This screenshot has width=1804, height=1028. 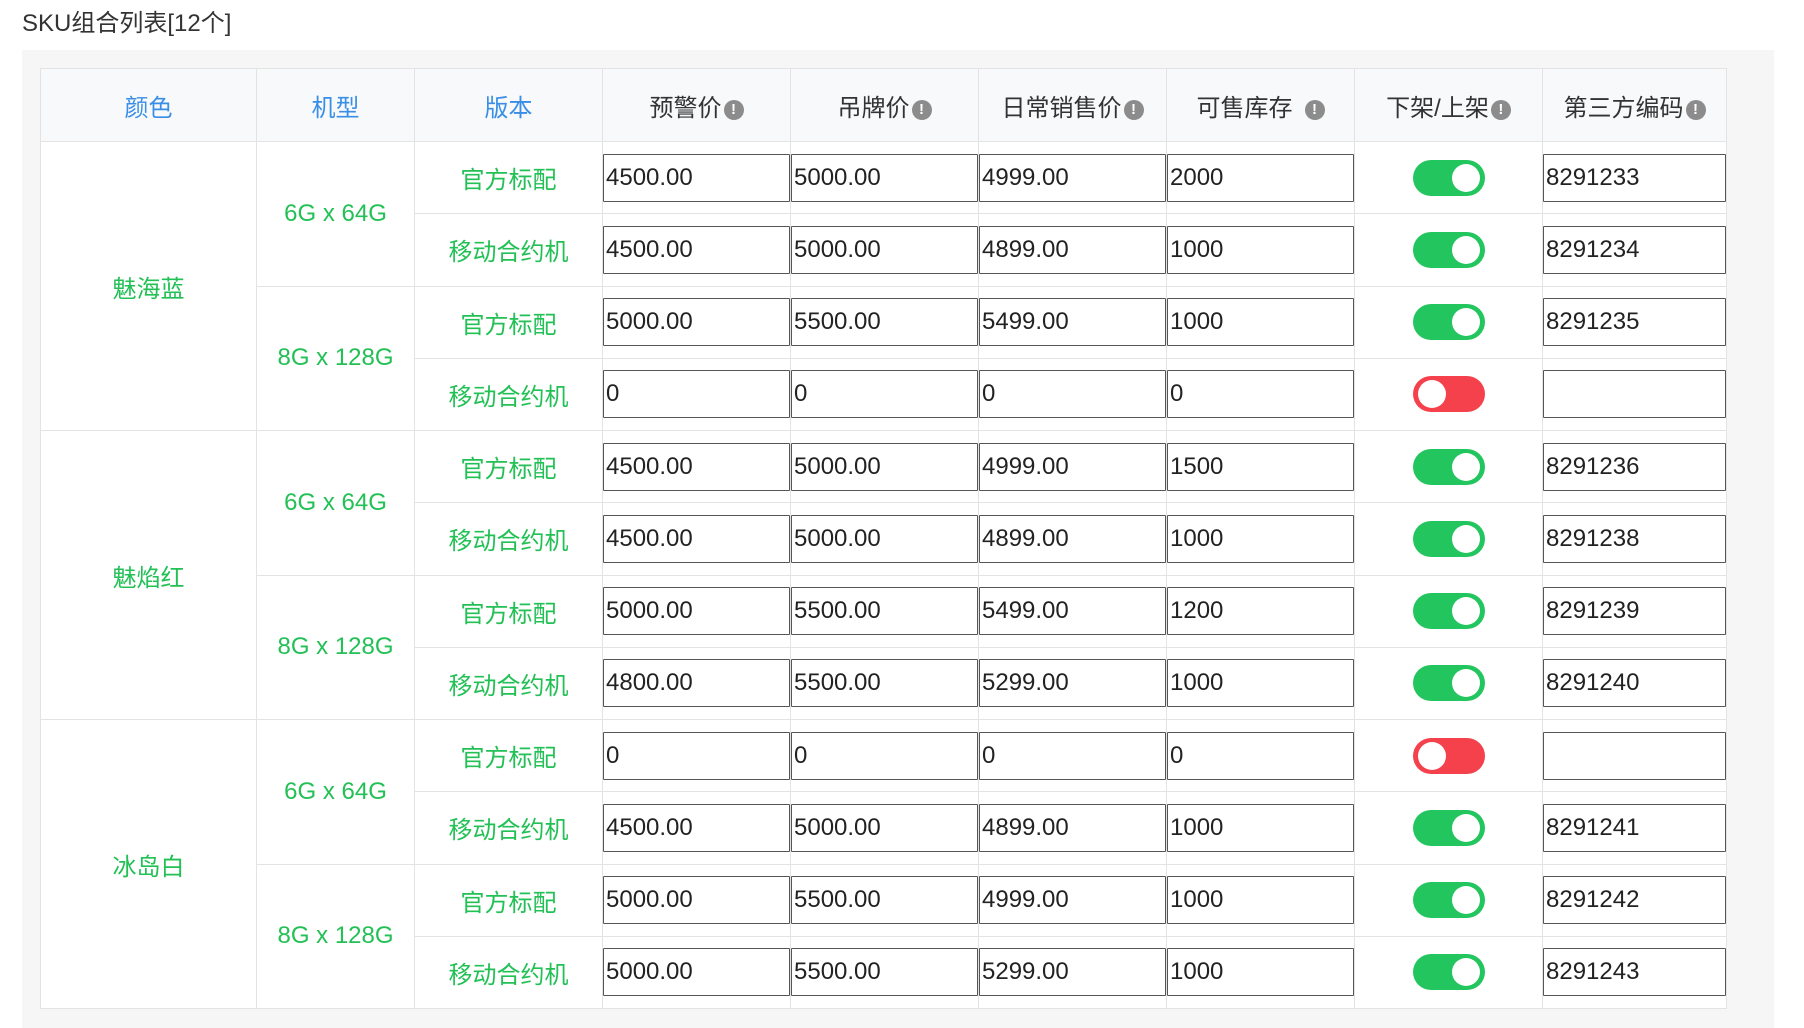 I want to click on header-version: 版本, so click(x=508, y=105).